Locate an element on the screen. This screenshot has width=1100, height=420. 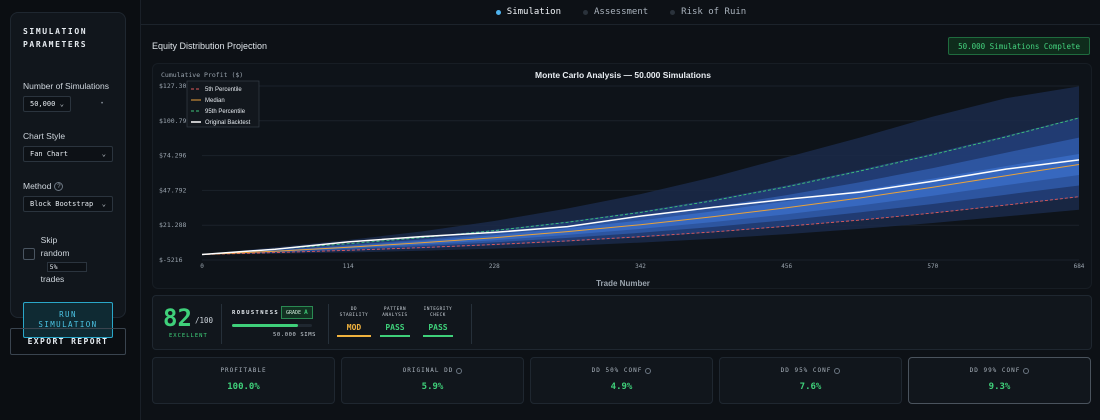
tab-risk-of-ruin: Risk of Ruin is located at coordinates (708, 12).